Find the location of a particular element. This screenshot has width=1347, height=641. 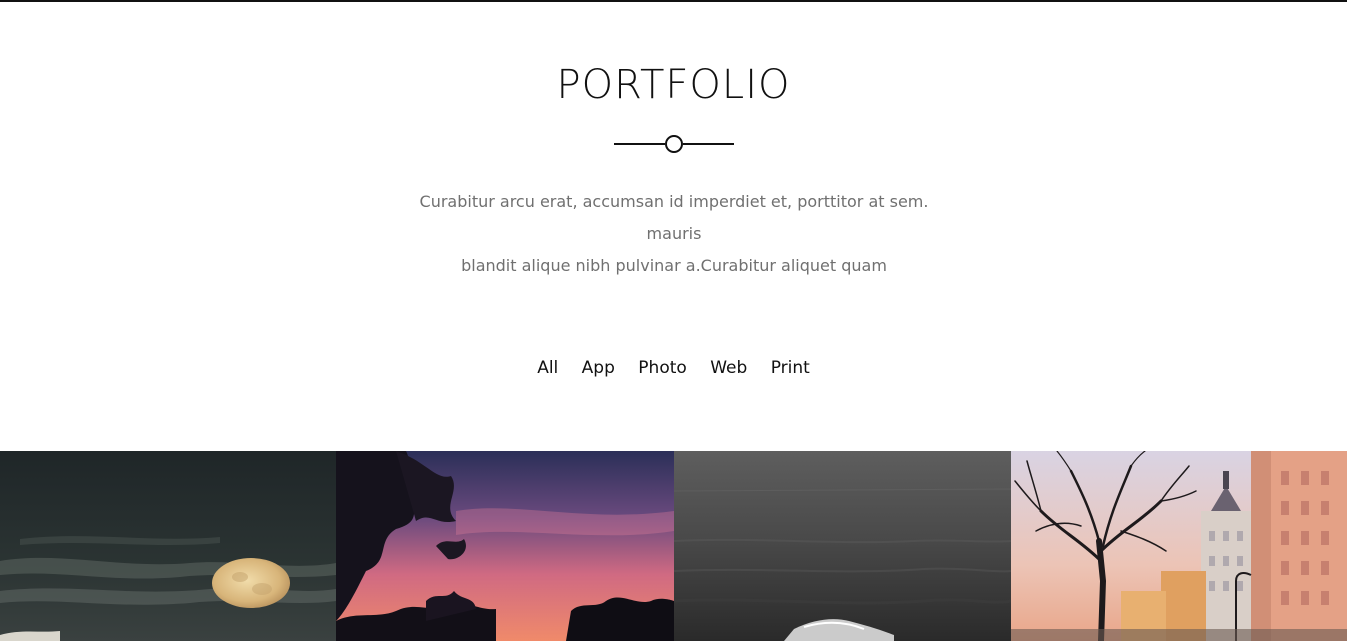

filter-print: Print is located at coordinates (790, 368).